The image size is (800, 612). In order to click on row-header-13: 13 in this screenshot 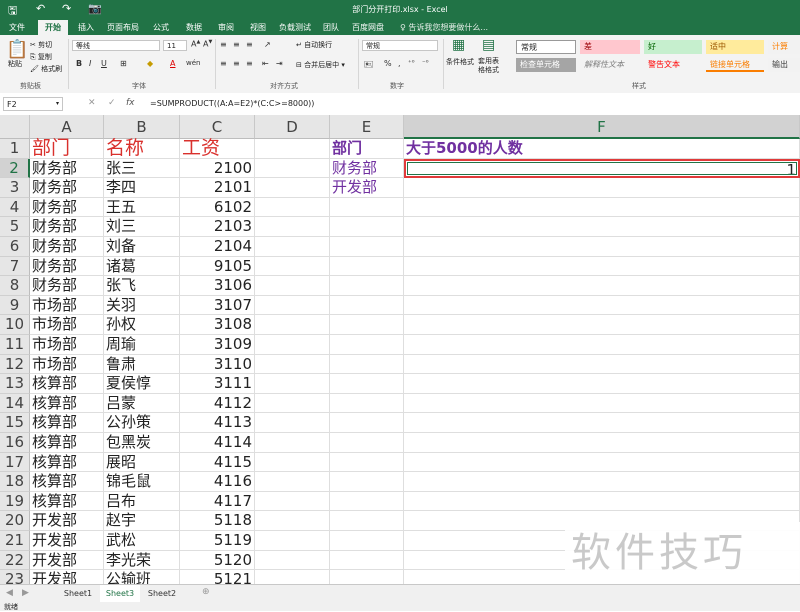, I will do `click(15, 384)`.